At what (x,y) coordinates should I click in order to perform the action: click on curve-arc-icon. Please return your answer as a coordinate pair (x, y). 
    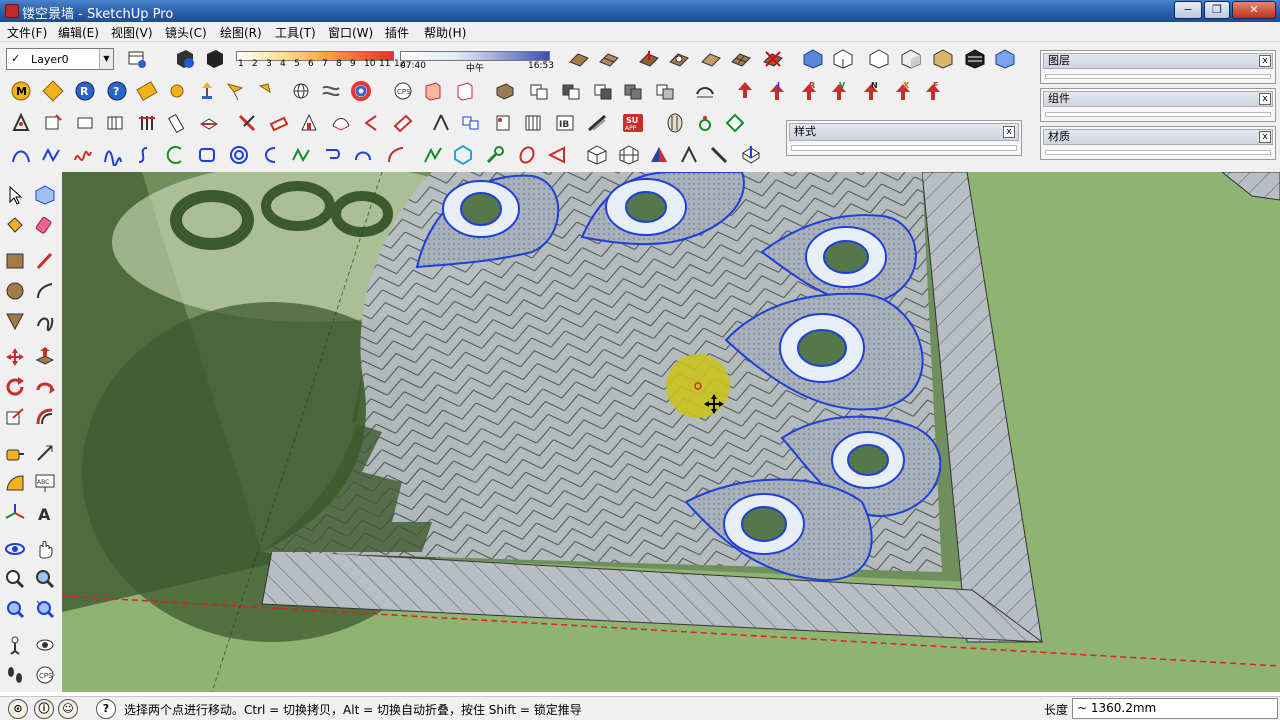
    Looking at the image, I should click on (21, 155).